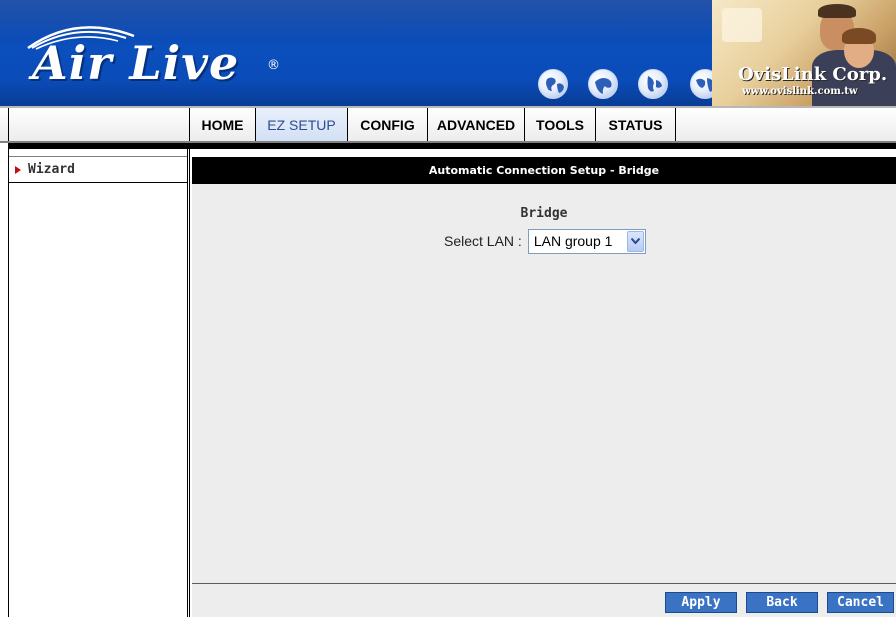  I want to click on tab-tools: TOOLS, so click(560, 124).